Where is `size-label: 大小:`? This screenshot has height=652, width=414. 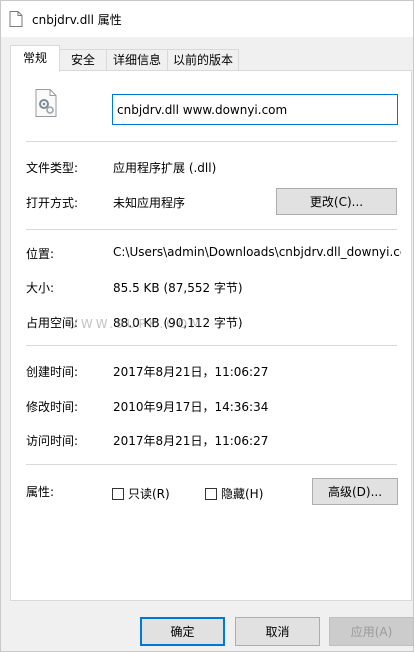 size-label: 大小: is located at coordinates (40, 288).